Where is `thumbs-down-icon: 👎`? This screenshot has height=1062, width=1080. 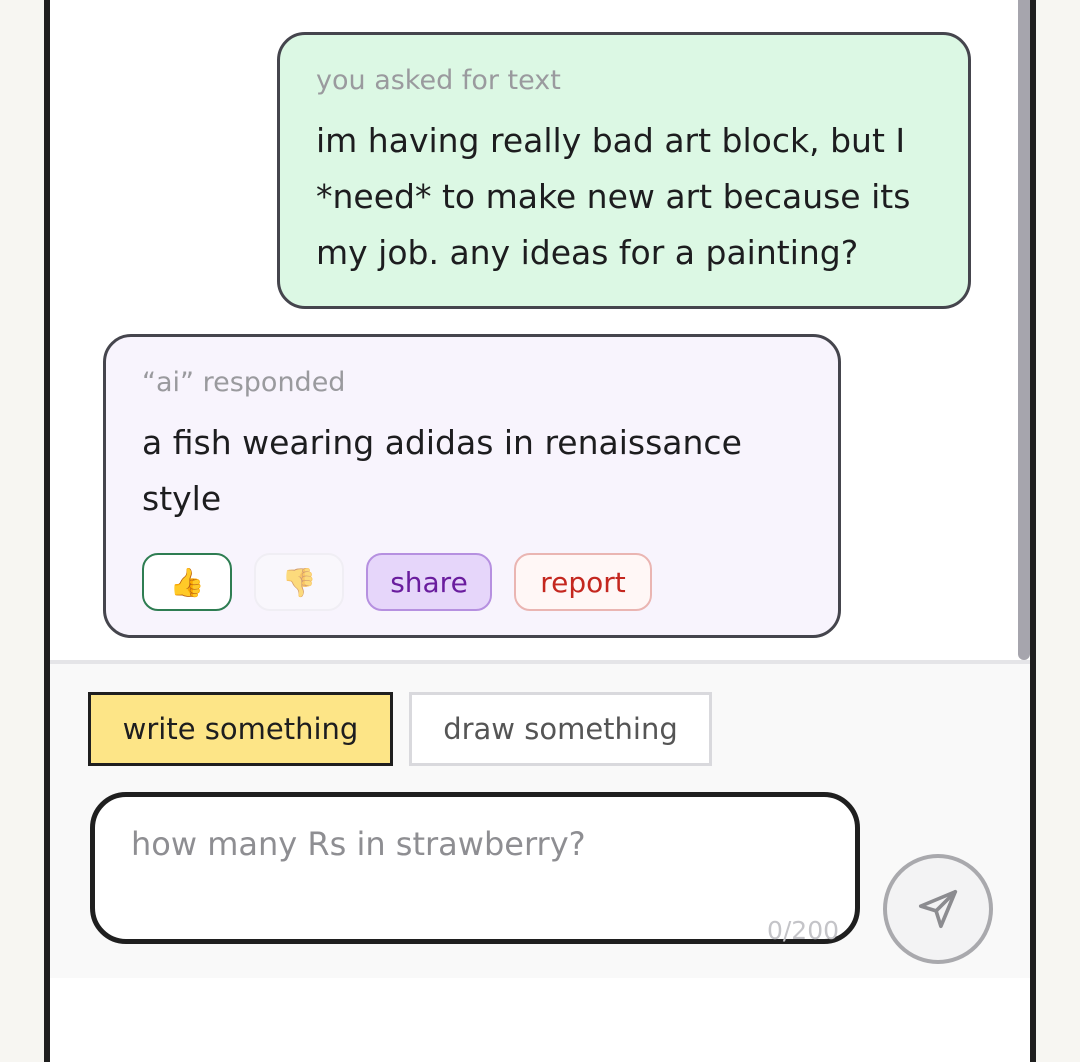
thumbs-down-icon: 👎 is located at coordinates (299, 582).